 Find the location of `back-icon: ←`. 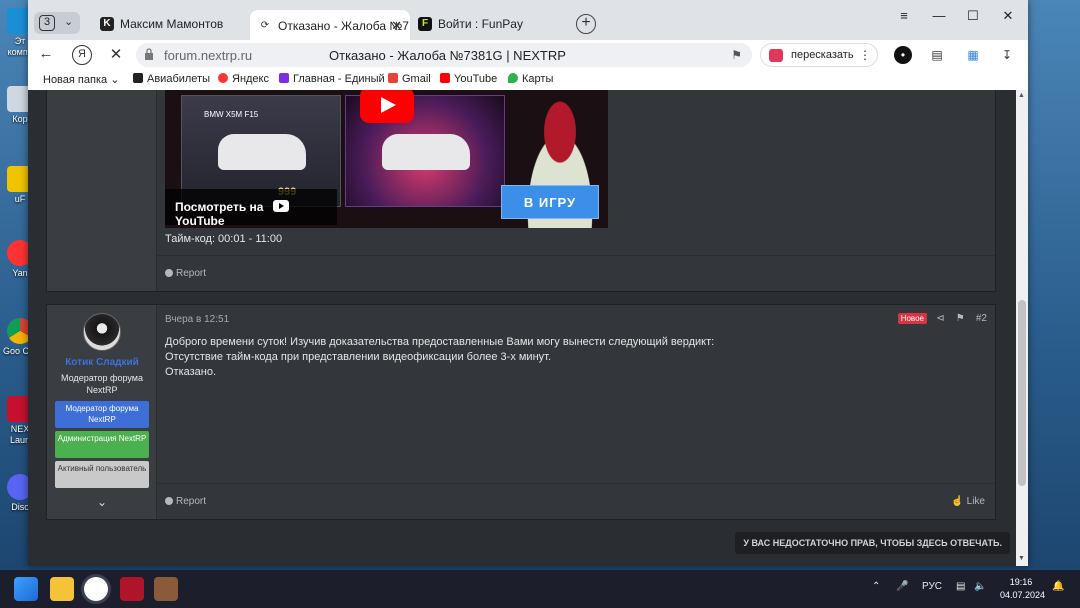

back-icon: ← is located at coordinates (46, 53).